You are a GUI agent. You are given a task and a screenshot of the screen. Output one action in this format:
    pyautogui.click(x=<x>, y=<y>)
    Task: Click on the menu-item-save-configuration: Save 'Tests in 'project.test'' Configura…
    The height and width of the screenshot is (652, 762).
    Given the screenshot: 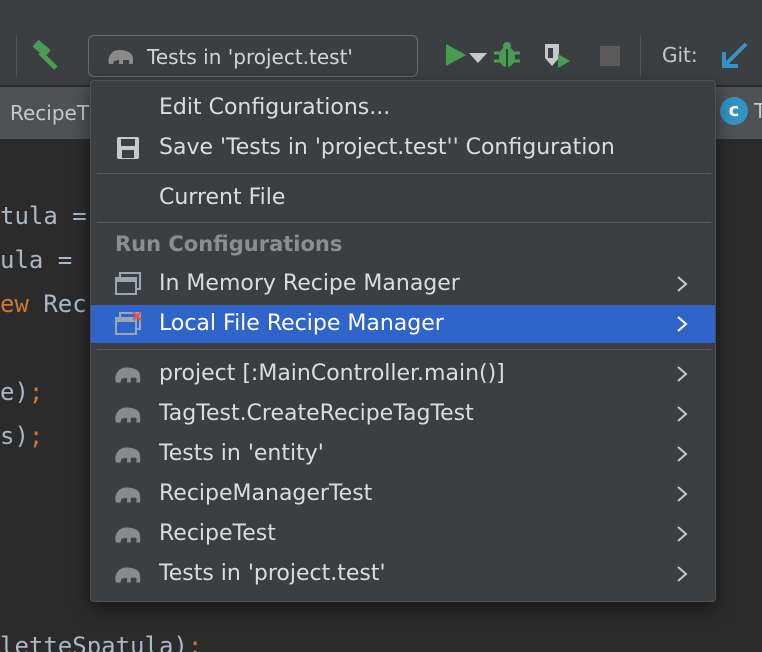 What is the action you would take?
    pyautogui.click(x=403, y=148)
    